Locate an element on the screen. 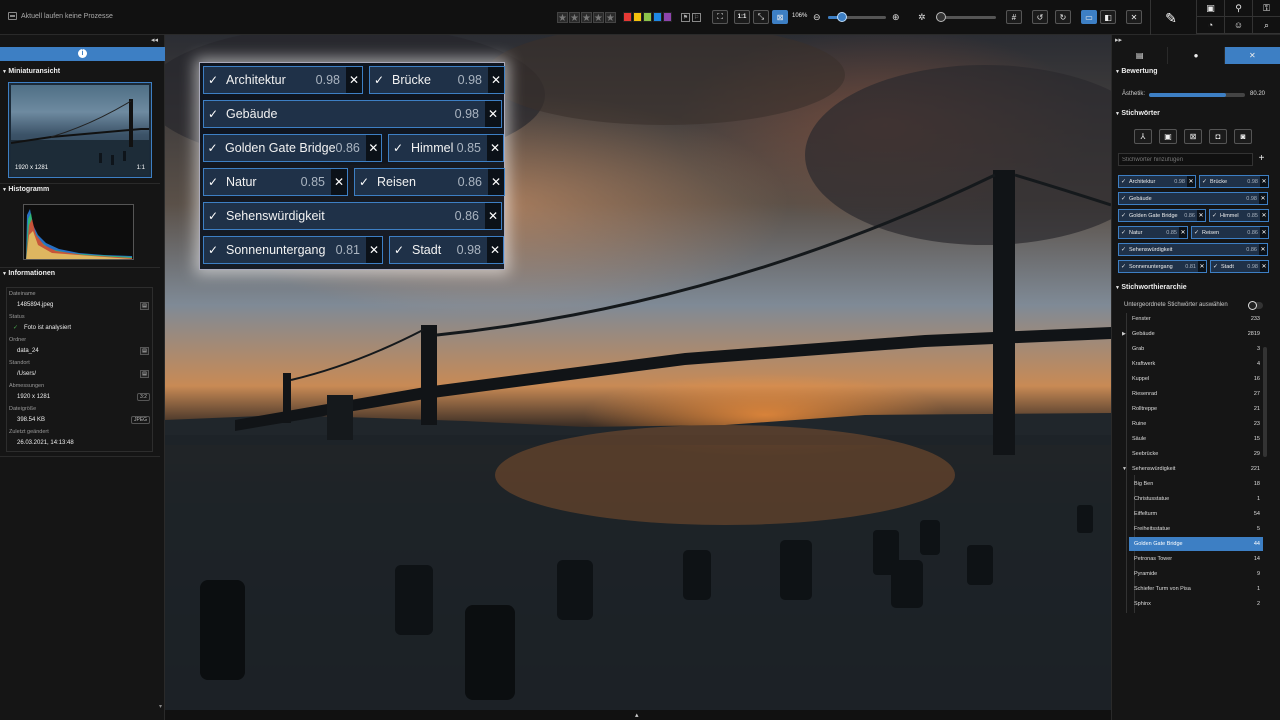 This screenshot has height=720, width=1280. brightness-slider is located at coordinates (966, 17).